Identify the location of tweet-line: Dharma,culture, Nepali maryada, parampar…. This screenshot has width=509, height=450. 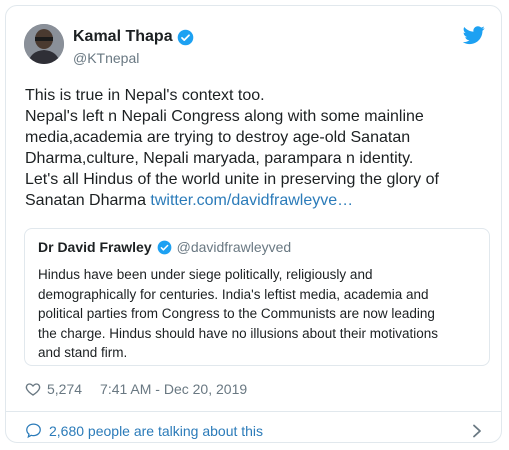
(219, 158).